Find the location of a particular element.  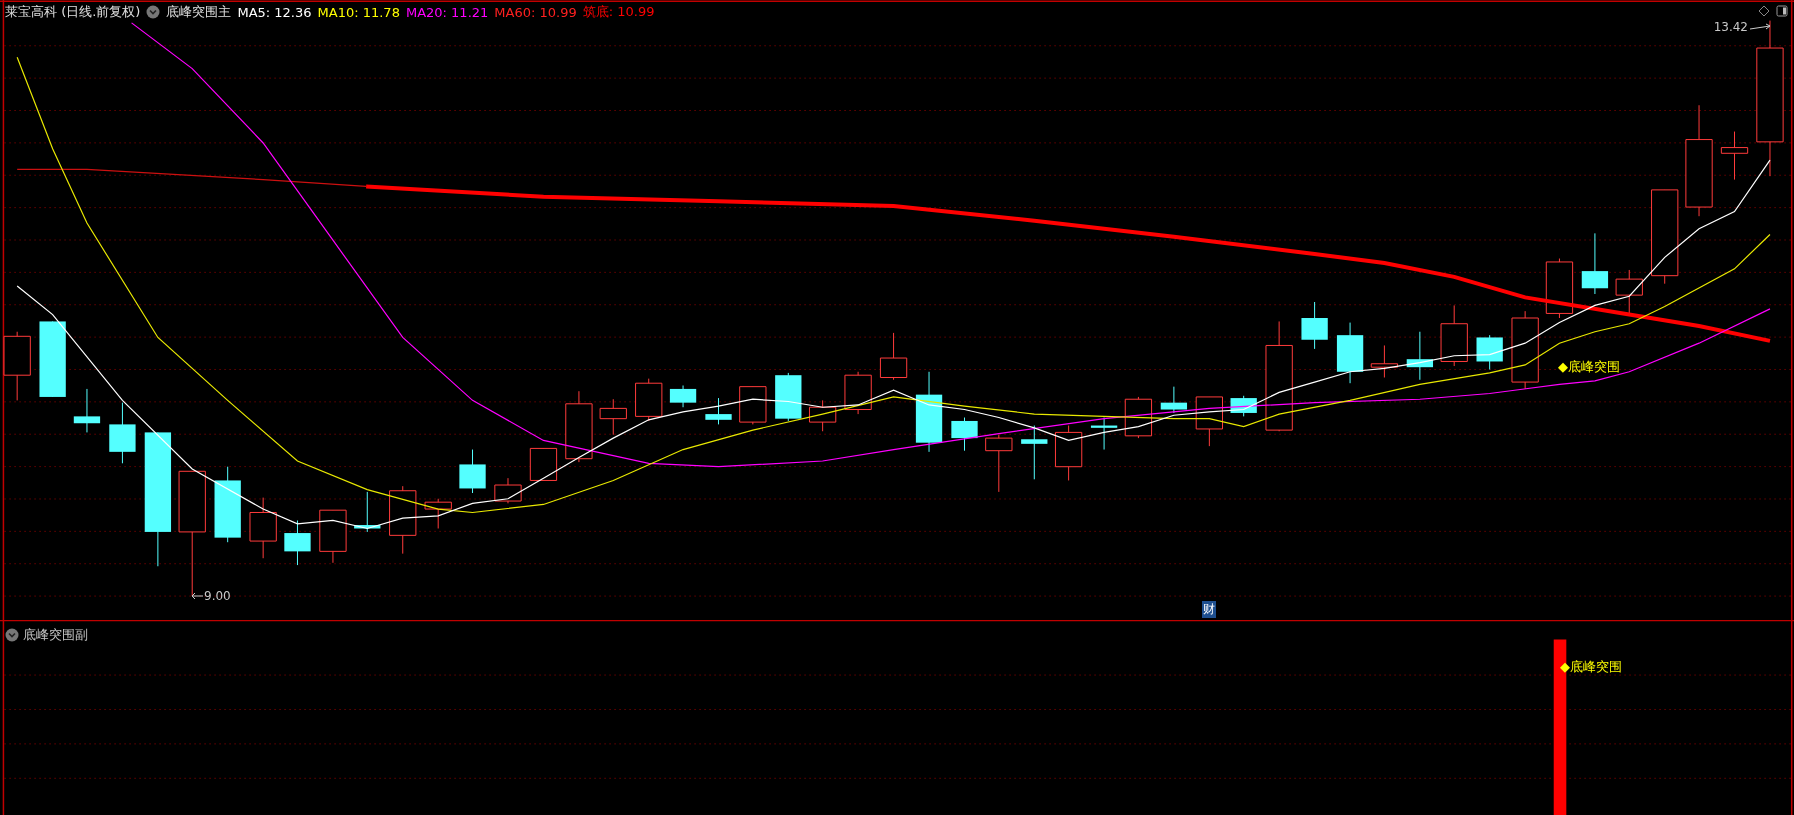

signal-label: ◆底峰突围 is located at coordinates (1589, 367).